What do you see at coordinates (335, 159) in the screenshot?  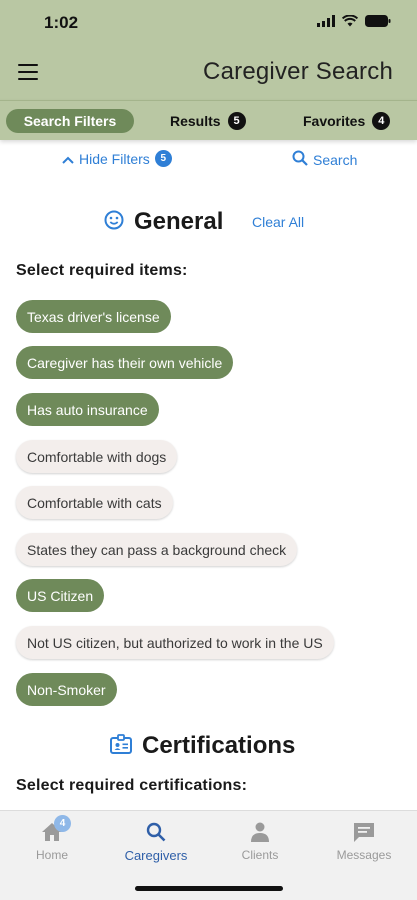 I see `search-label: Search` at bounding box center [335, 159].